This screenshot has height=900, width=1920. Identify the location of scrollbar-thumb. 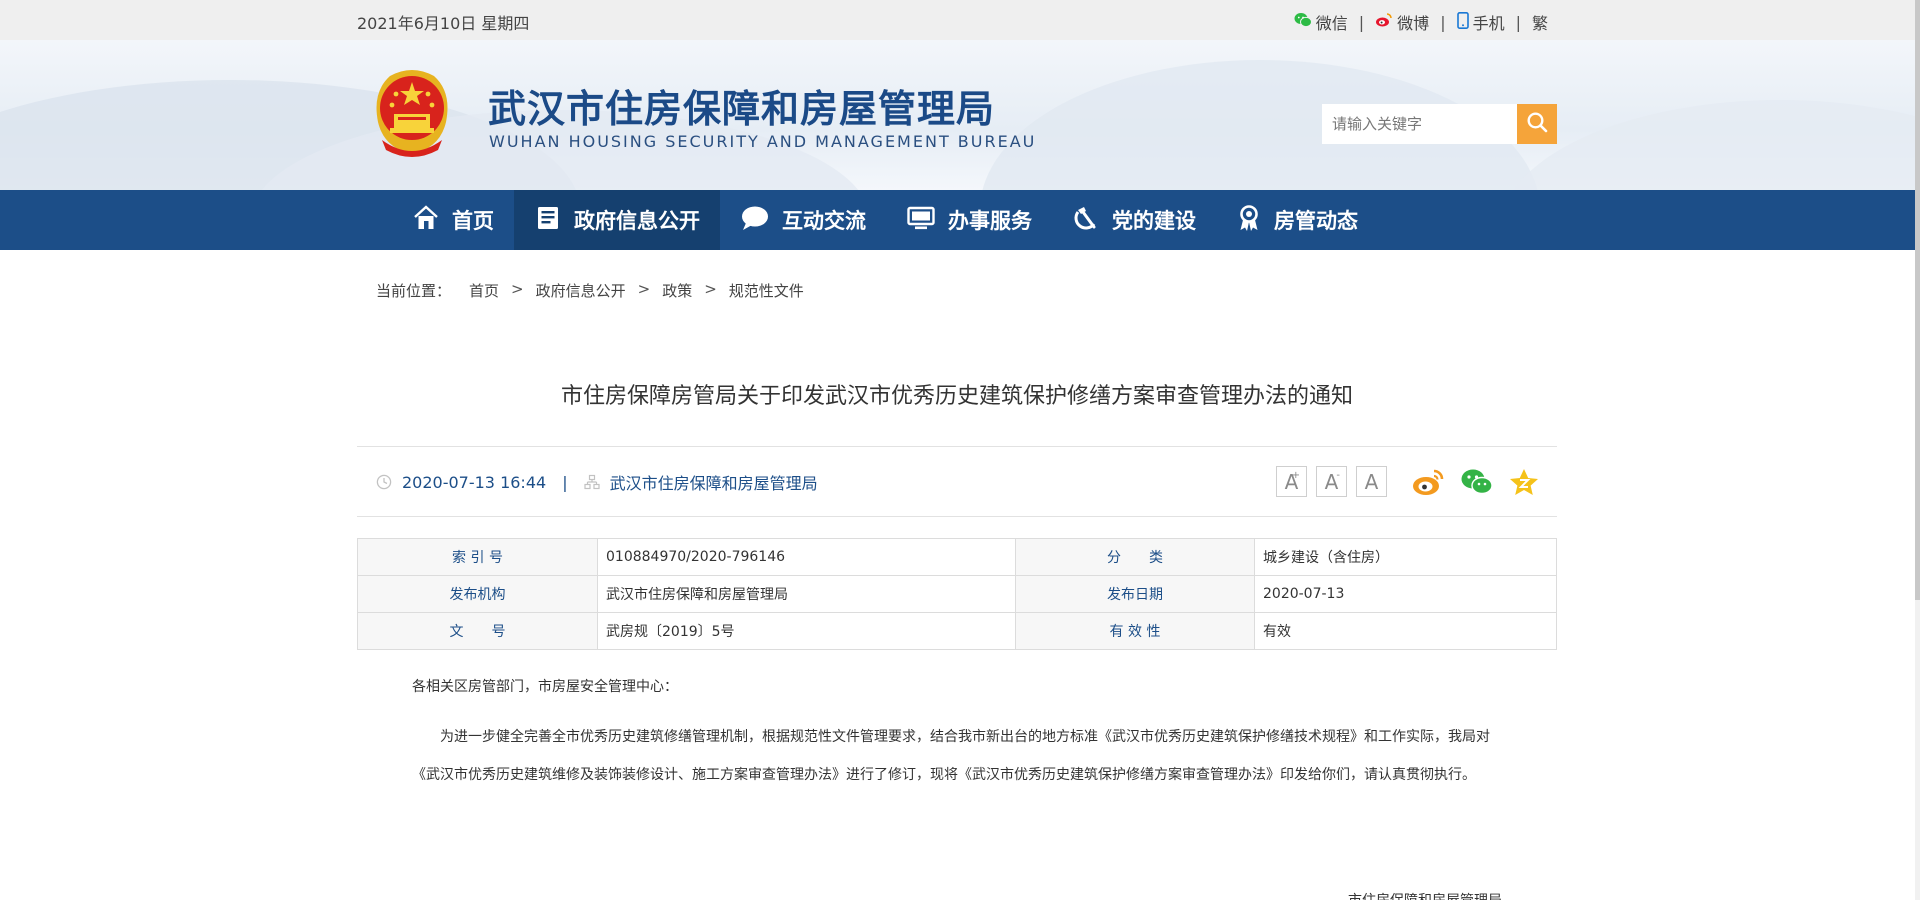
(1917, 300).